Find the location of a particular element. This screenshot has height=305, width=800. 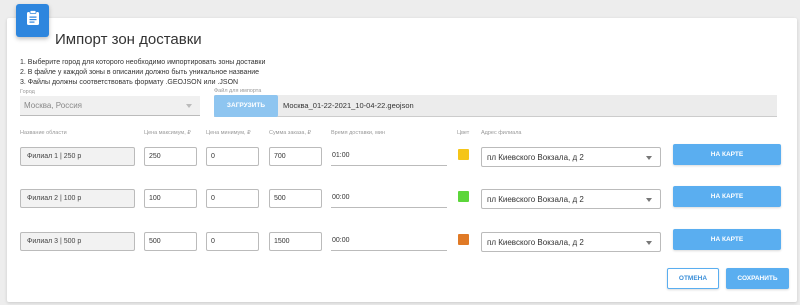

save-button: СОХРАНИТЬ is located at coordinates (757, 278).